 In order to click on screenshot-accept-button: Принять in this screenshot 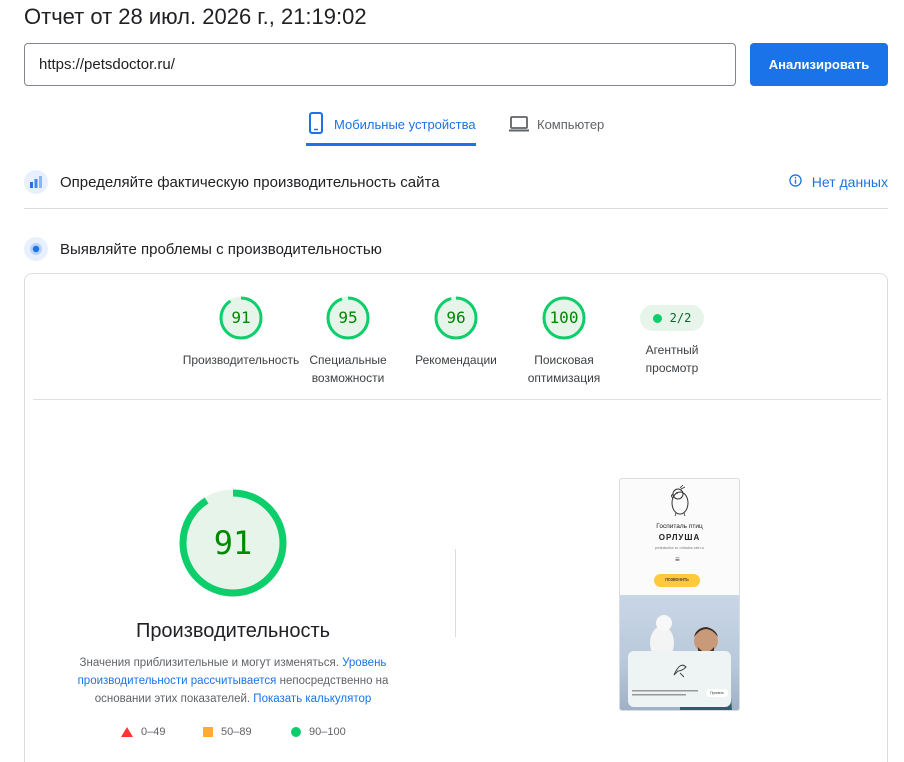, I will do `click(717, 693)`.